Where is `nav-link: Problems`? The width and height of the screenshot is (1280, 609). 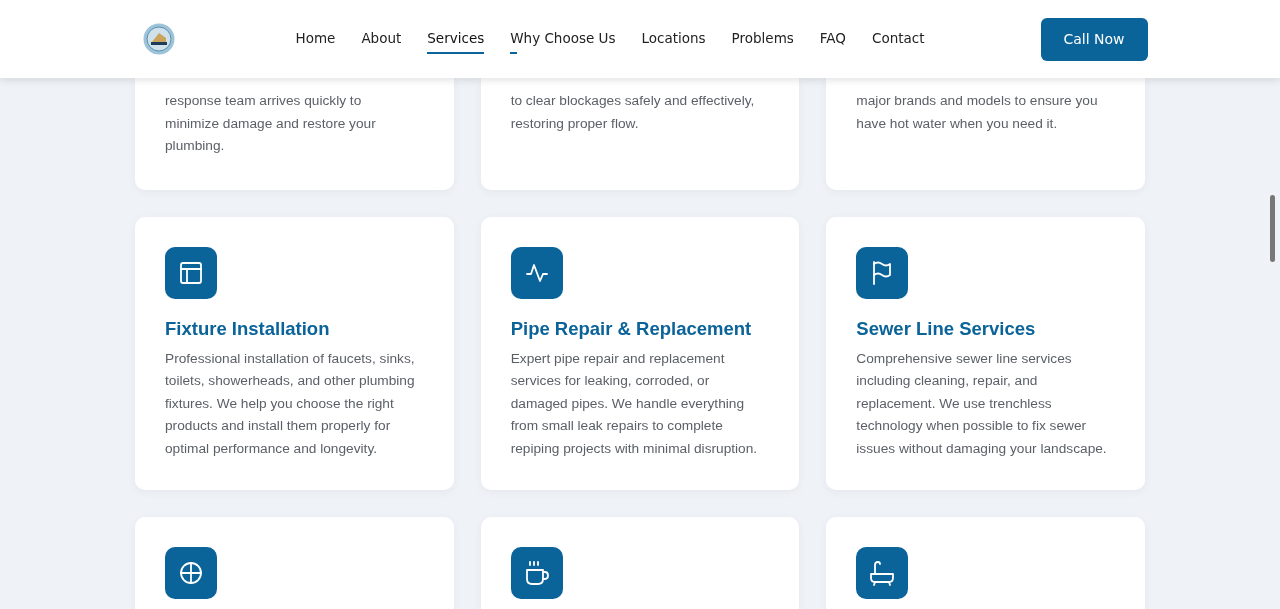
nav-link: Problems is located at coordinates (762, 39).